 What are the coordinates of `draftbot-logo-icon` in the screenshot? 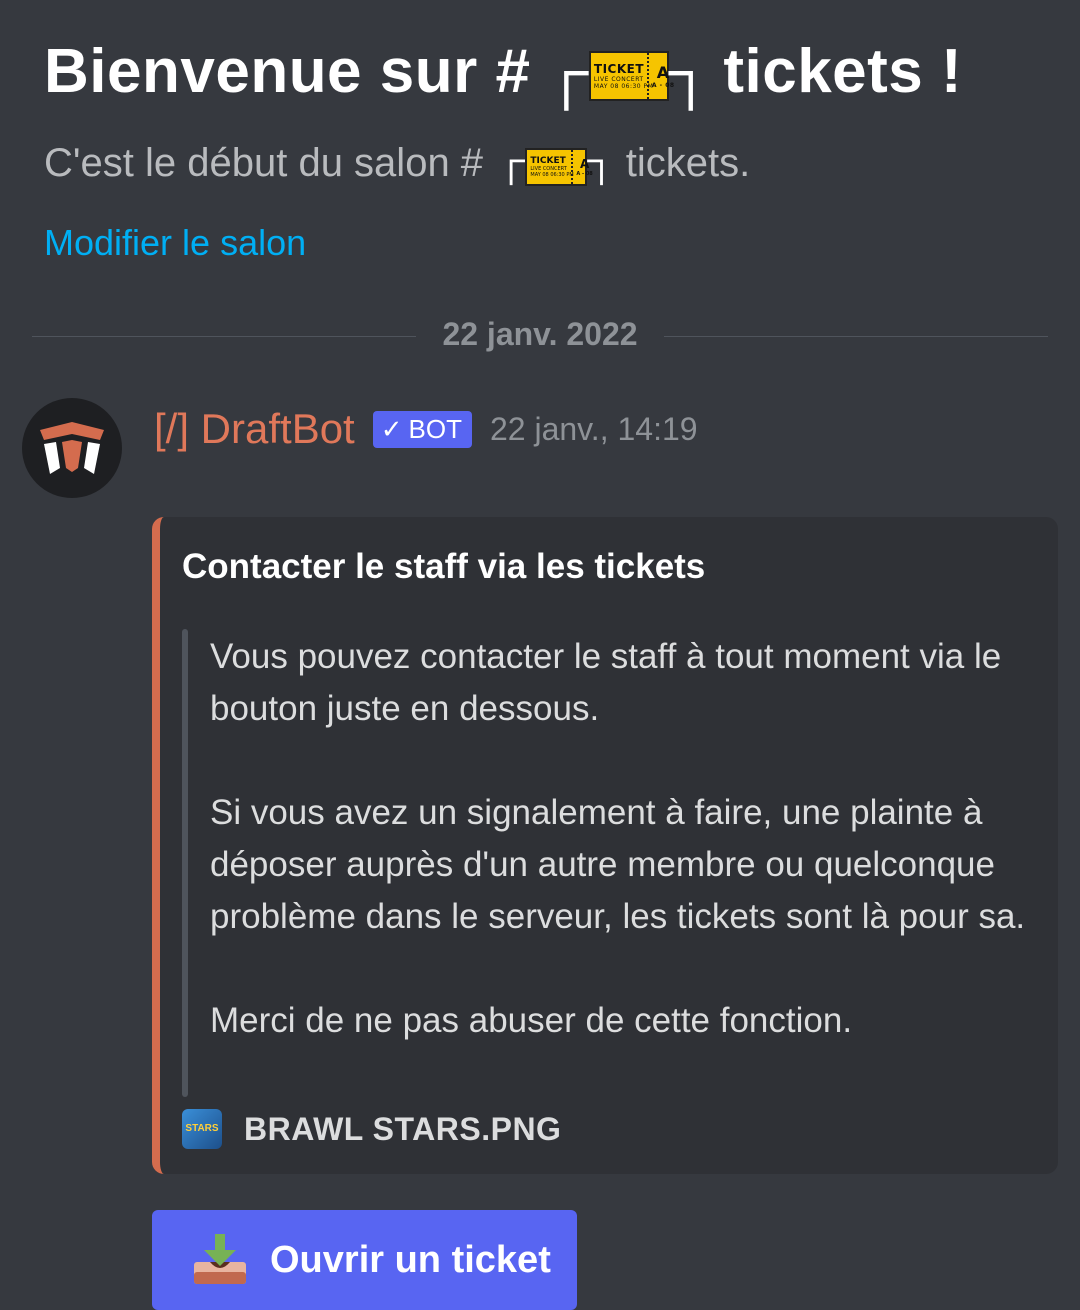 It's located at (72, 448).